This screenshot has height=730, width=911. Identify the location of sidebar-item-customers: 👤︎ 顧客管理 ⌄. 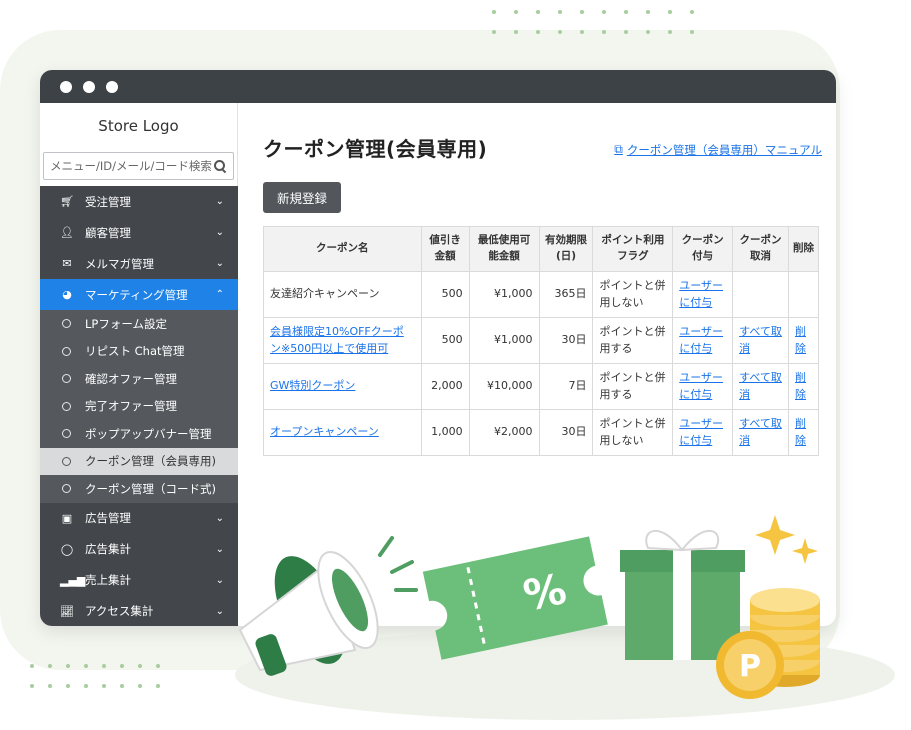
(139, 232).